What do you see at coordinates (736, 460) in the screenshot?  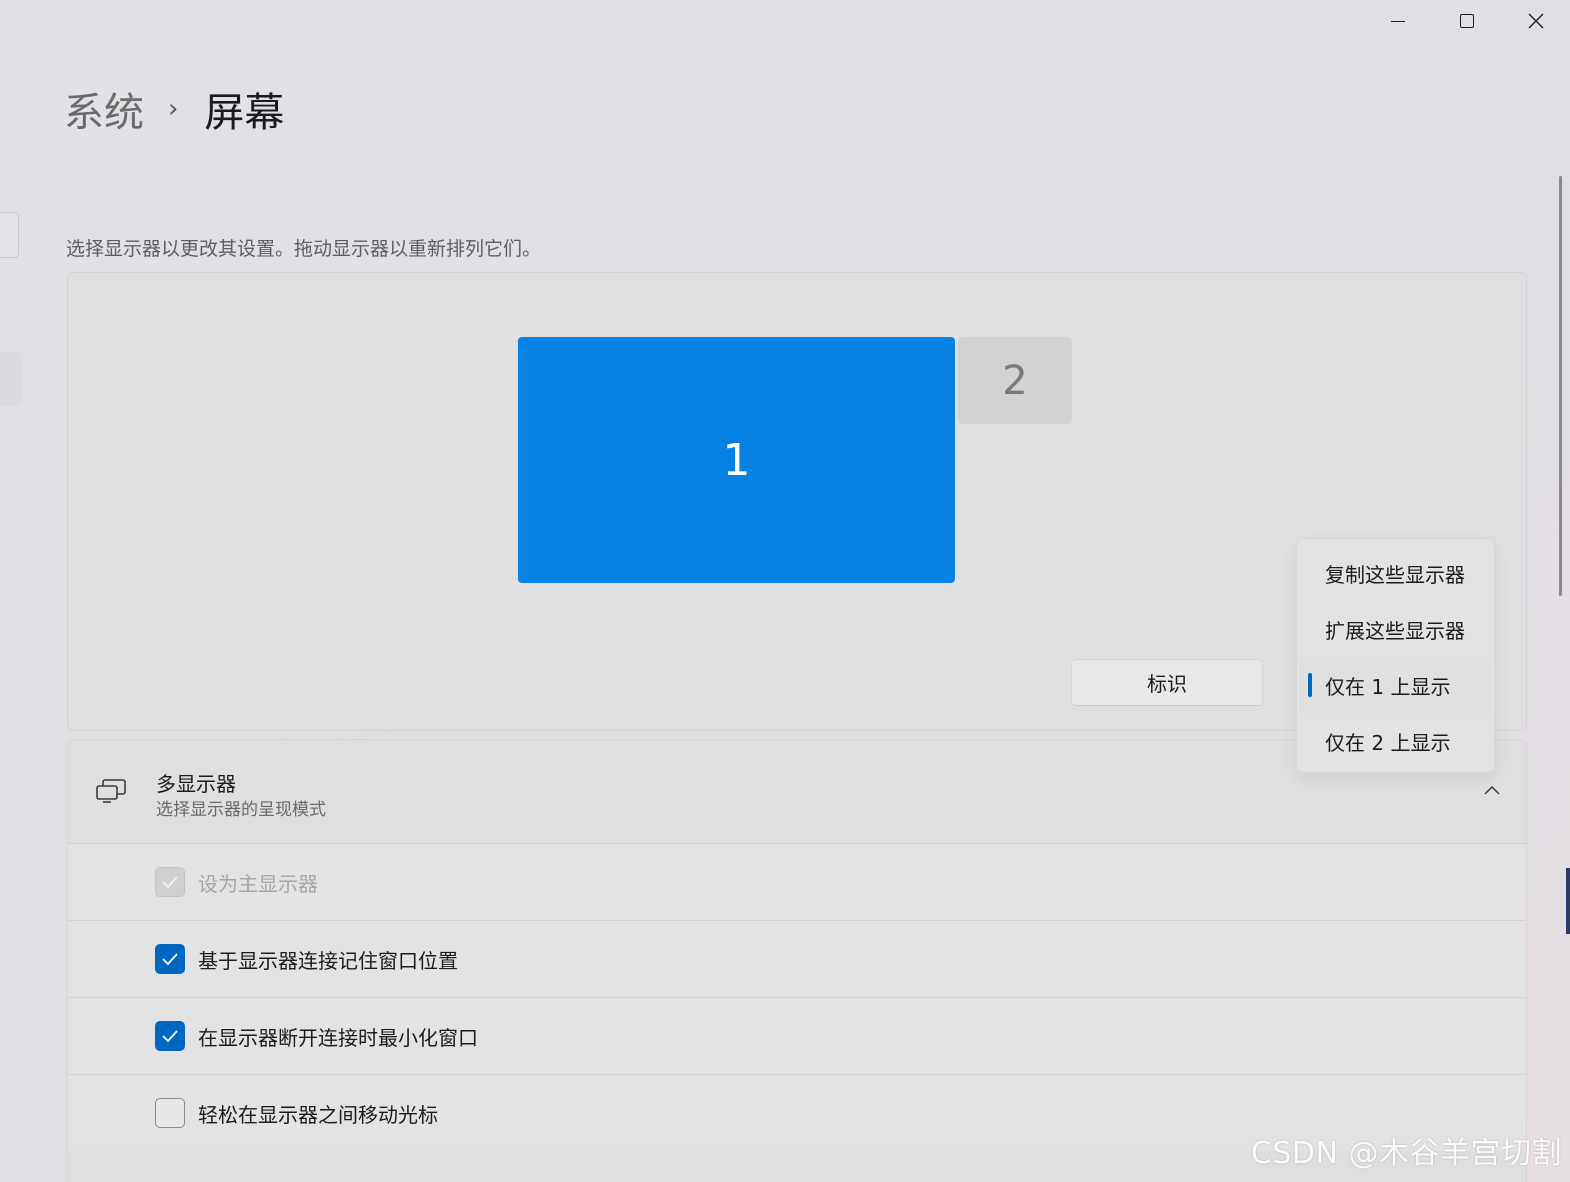 I see `monitor-1-tile: 1` at bounding box center [736, 460].